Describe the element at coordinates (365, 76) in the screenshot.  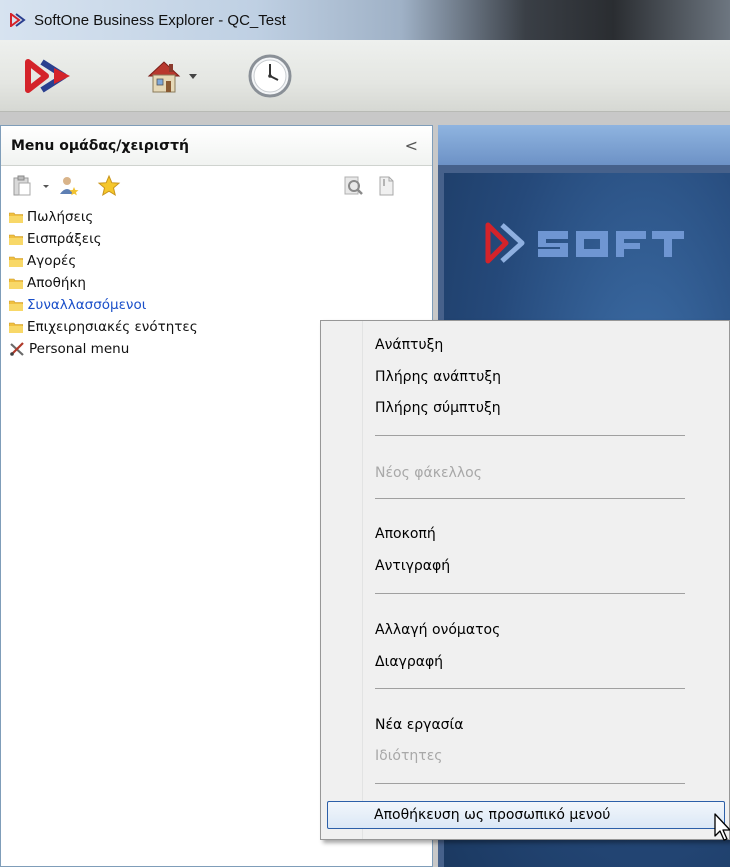
I see `main-toolbar` at that location.